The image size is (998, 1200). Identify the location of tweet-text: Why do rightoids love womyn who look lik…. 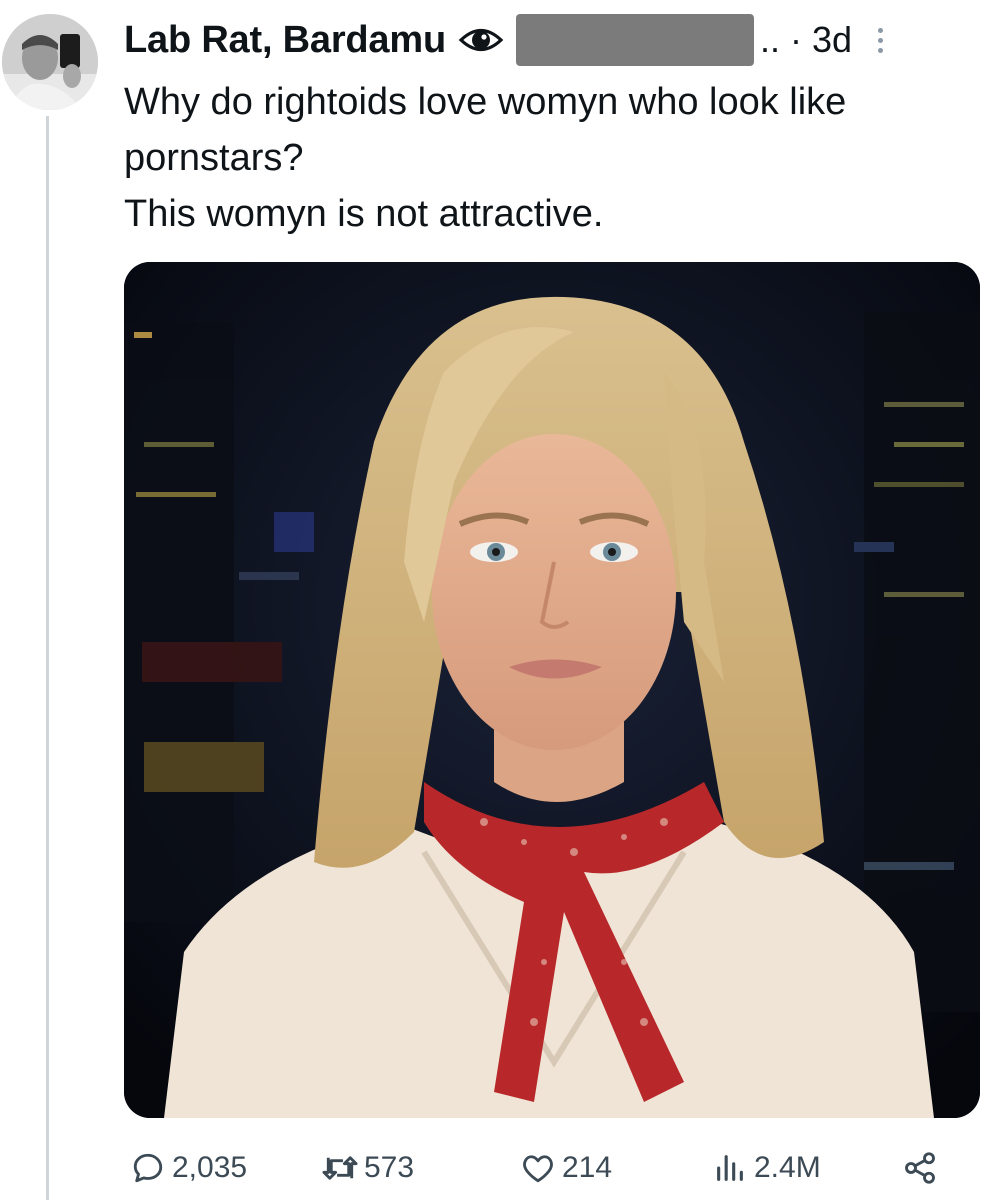
(544, 158).